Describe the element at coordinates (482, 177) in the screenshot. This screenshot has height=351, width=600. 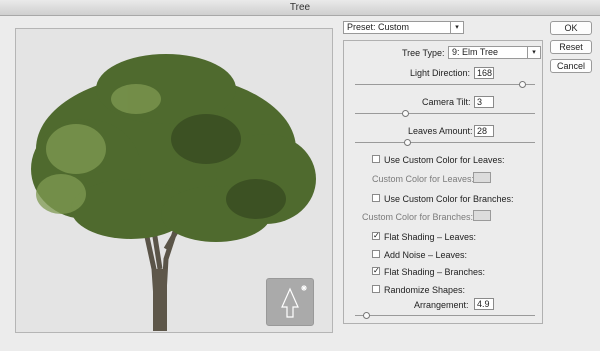
I see `custom-color-leaves-swatch` at that location.